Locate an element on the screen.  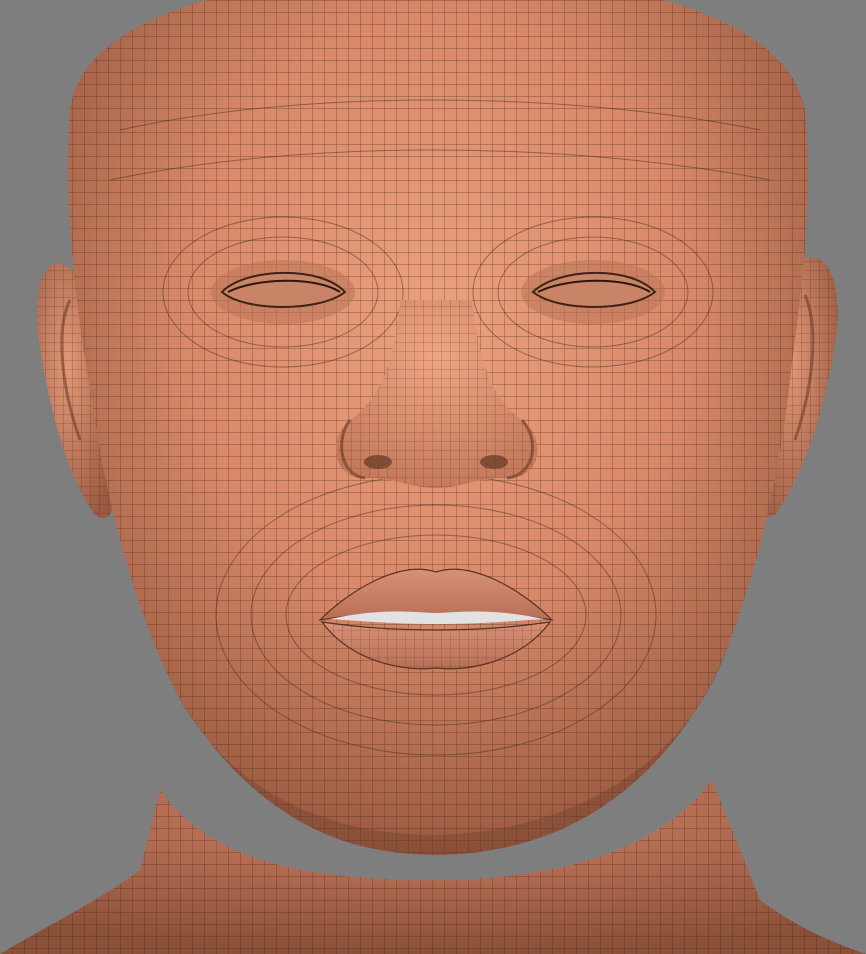
left-eye is located at coordinates (283, 292).